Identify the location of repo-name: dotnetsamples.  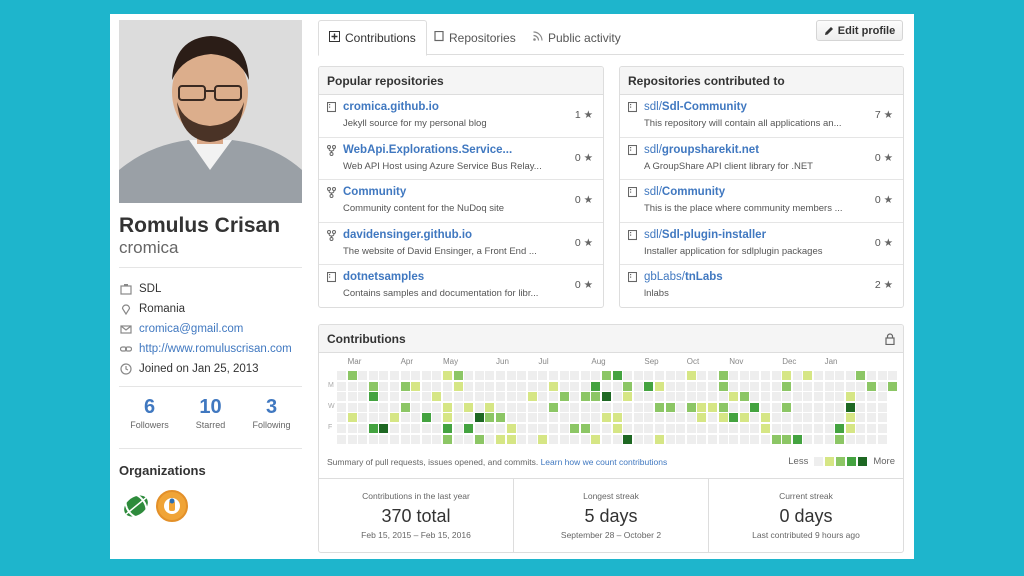
(383, 277).